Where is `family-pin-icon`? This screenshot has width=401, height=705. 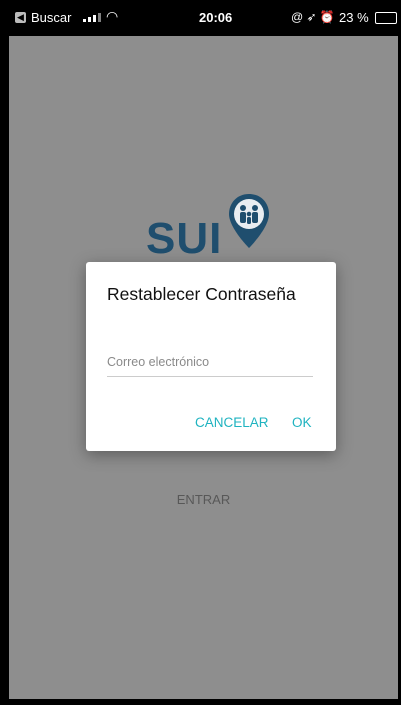 family-pin-icon is located at coordinates (249, 221).